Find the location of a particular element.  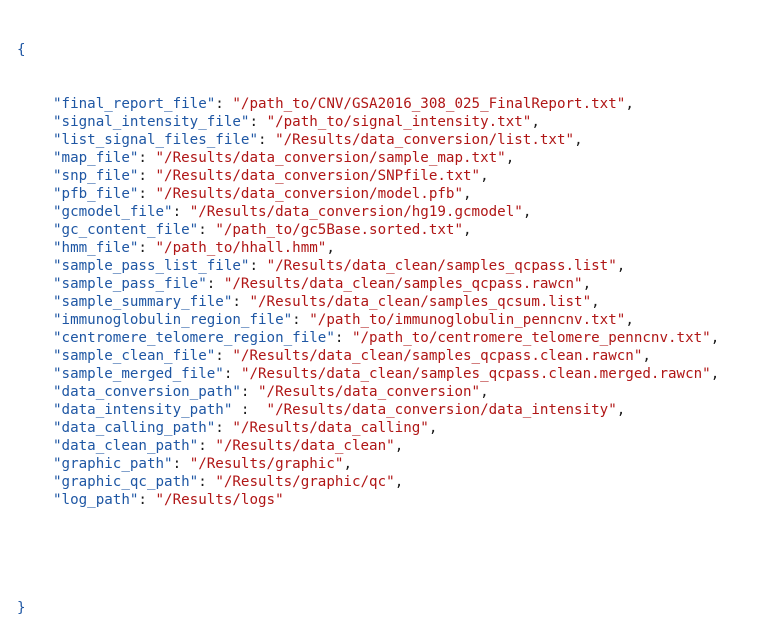

json-key: "sample_pass_file" is located at coordinates (130, 284).